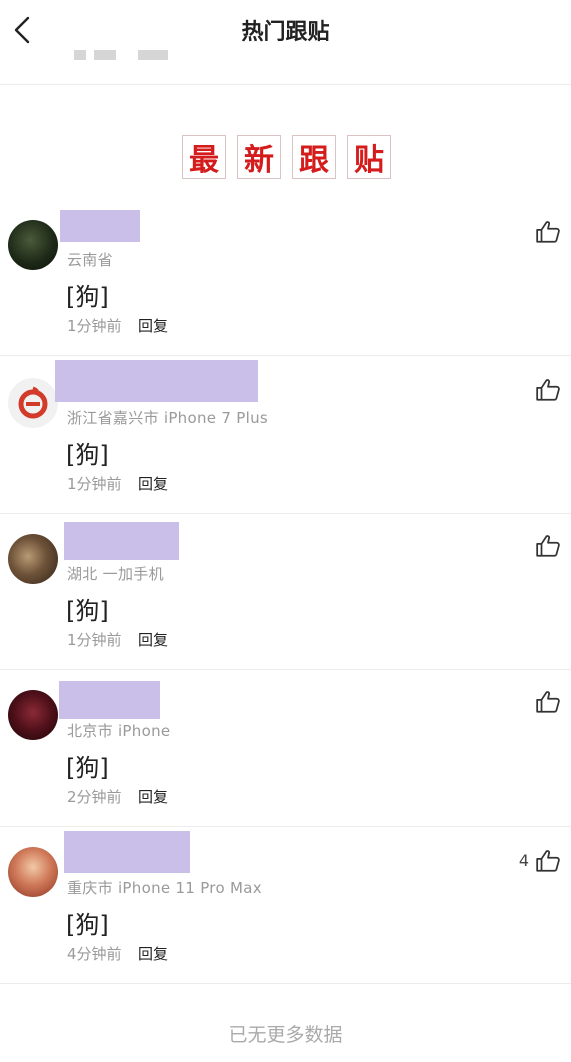  I want to click on comment-meta: 重庆市 iPhone 11 Pro Max, so click(164, 888).